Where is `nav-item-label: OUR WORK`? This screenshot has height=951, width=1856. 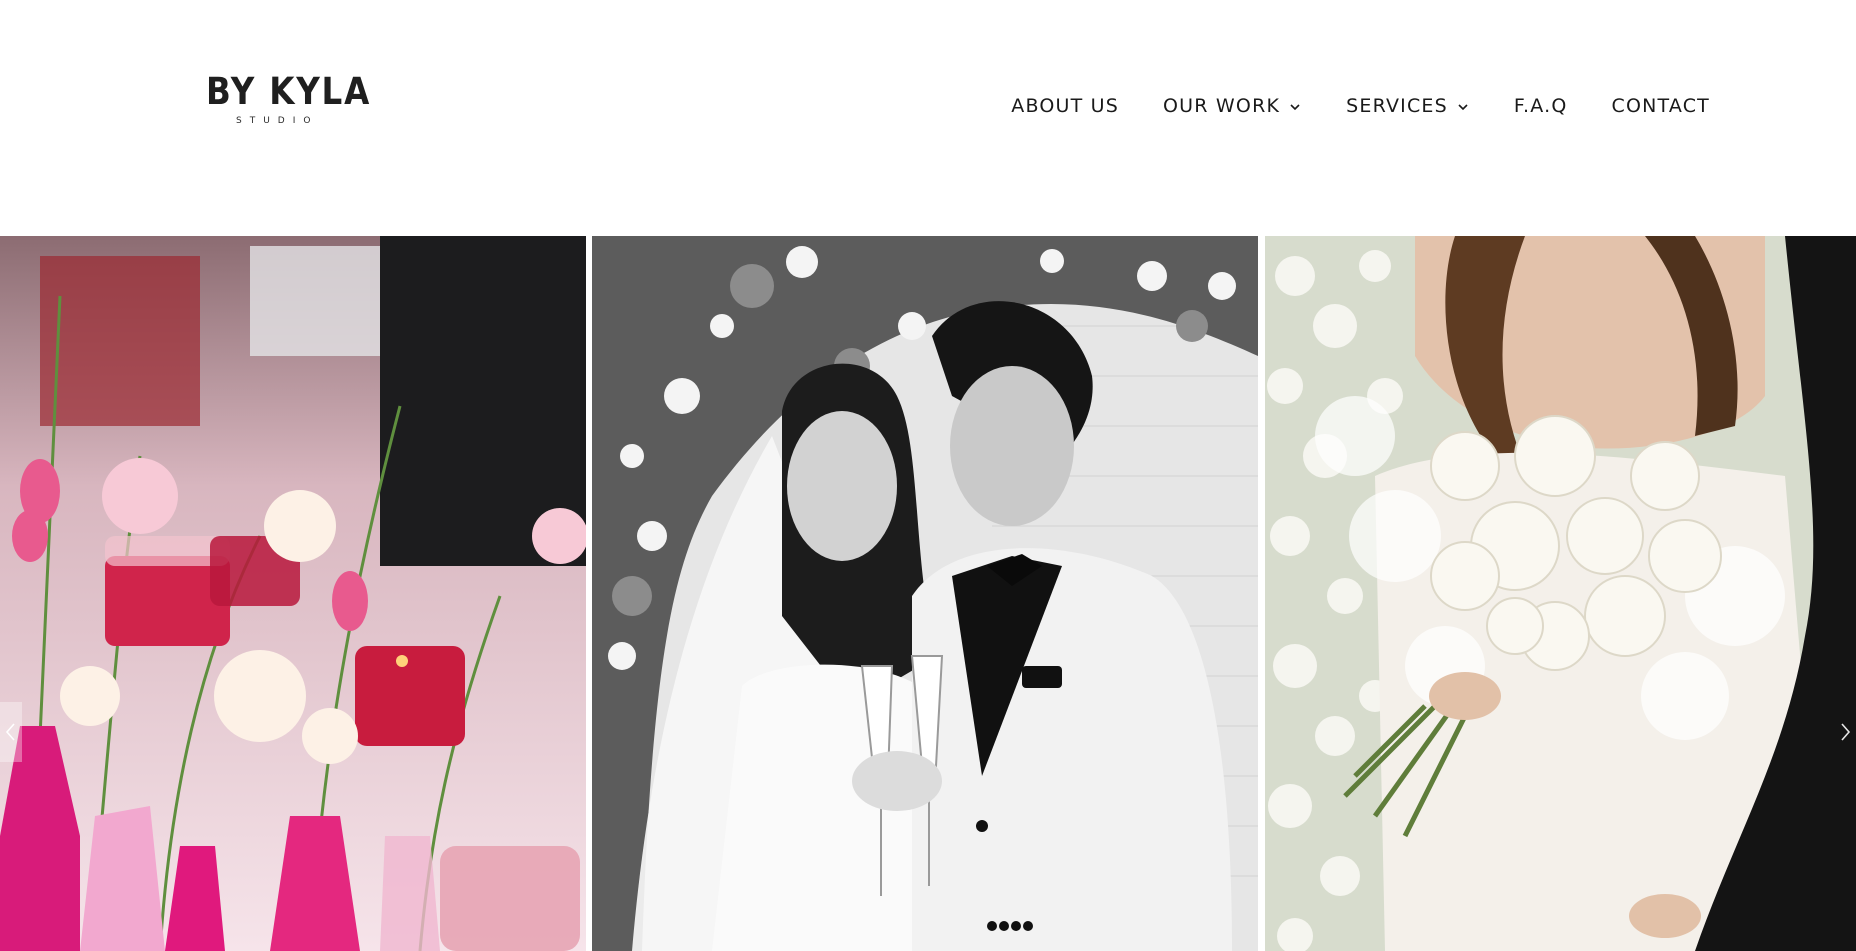 nav-item-label: OUR WORK is located at coordinates (1222, 106).